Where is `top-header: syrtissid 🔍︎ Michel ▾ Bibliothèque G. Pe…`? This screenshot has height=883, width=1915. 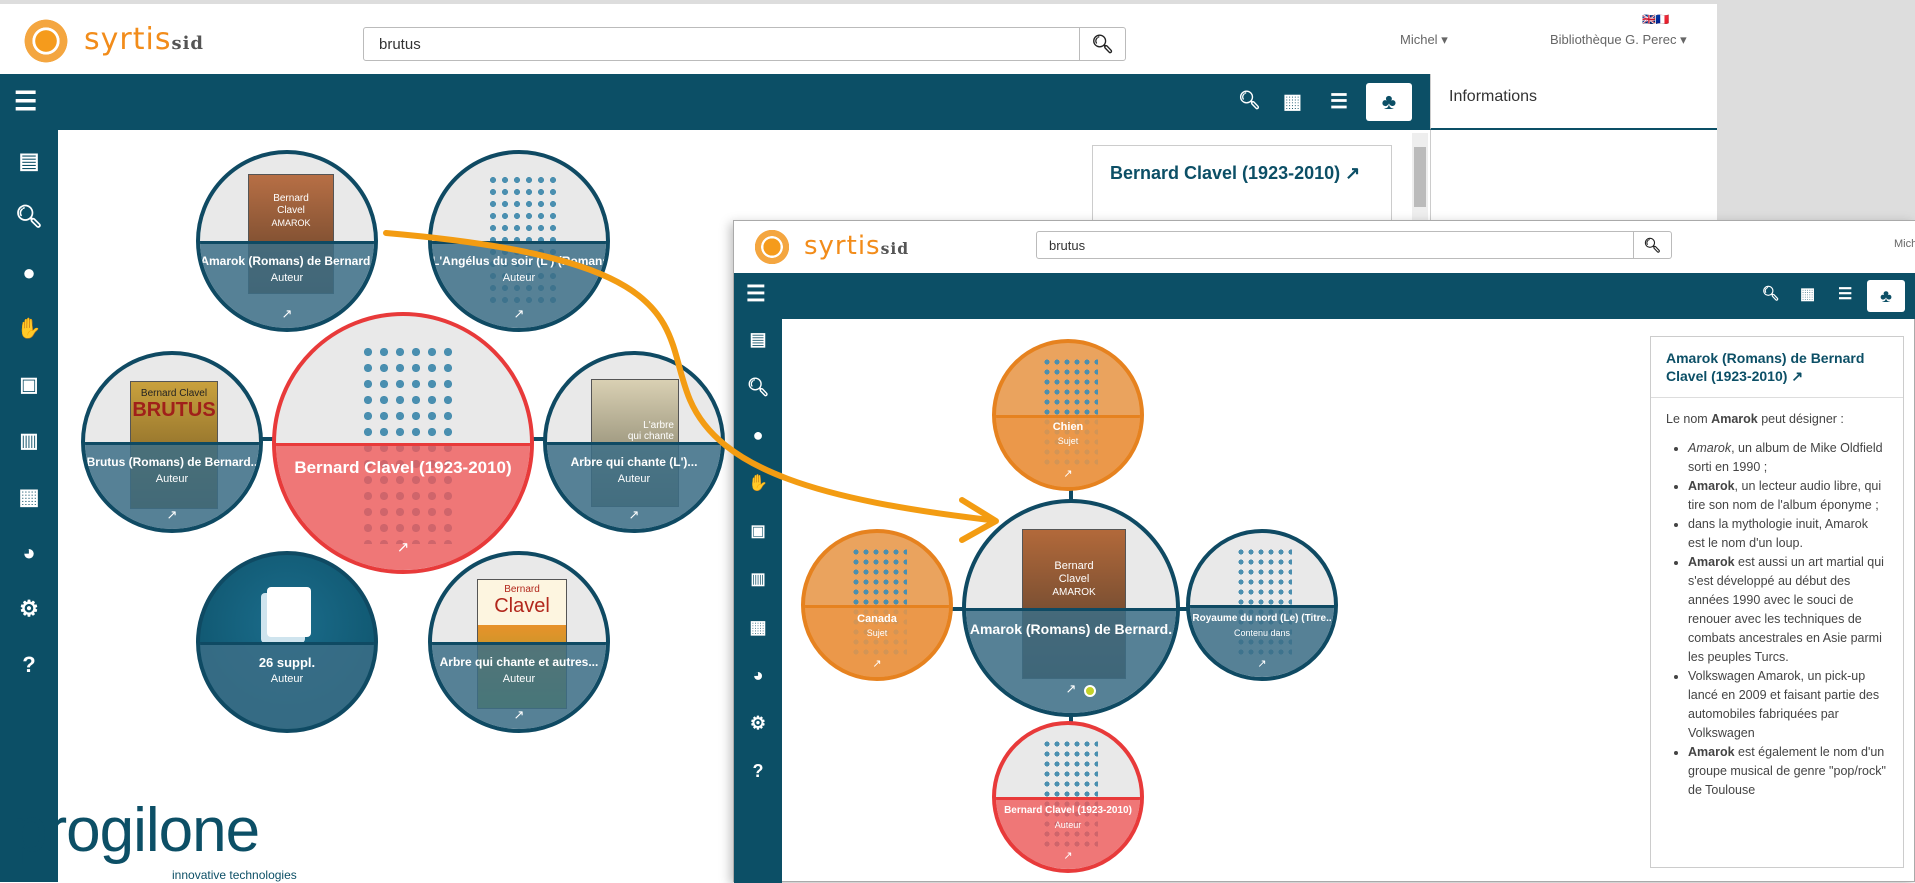
top-header: syrtissid 🔍︎ Michel ▾ Bibliothèque G. Pe… is located at coordinates (858, 37).